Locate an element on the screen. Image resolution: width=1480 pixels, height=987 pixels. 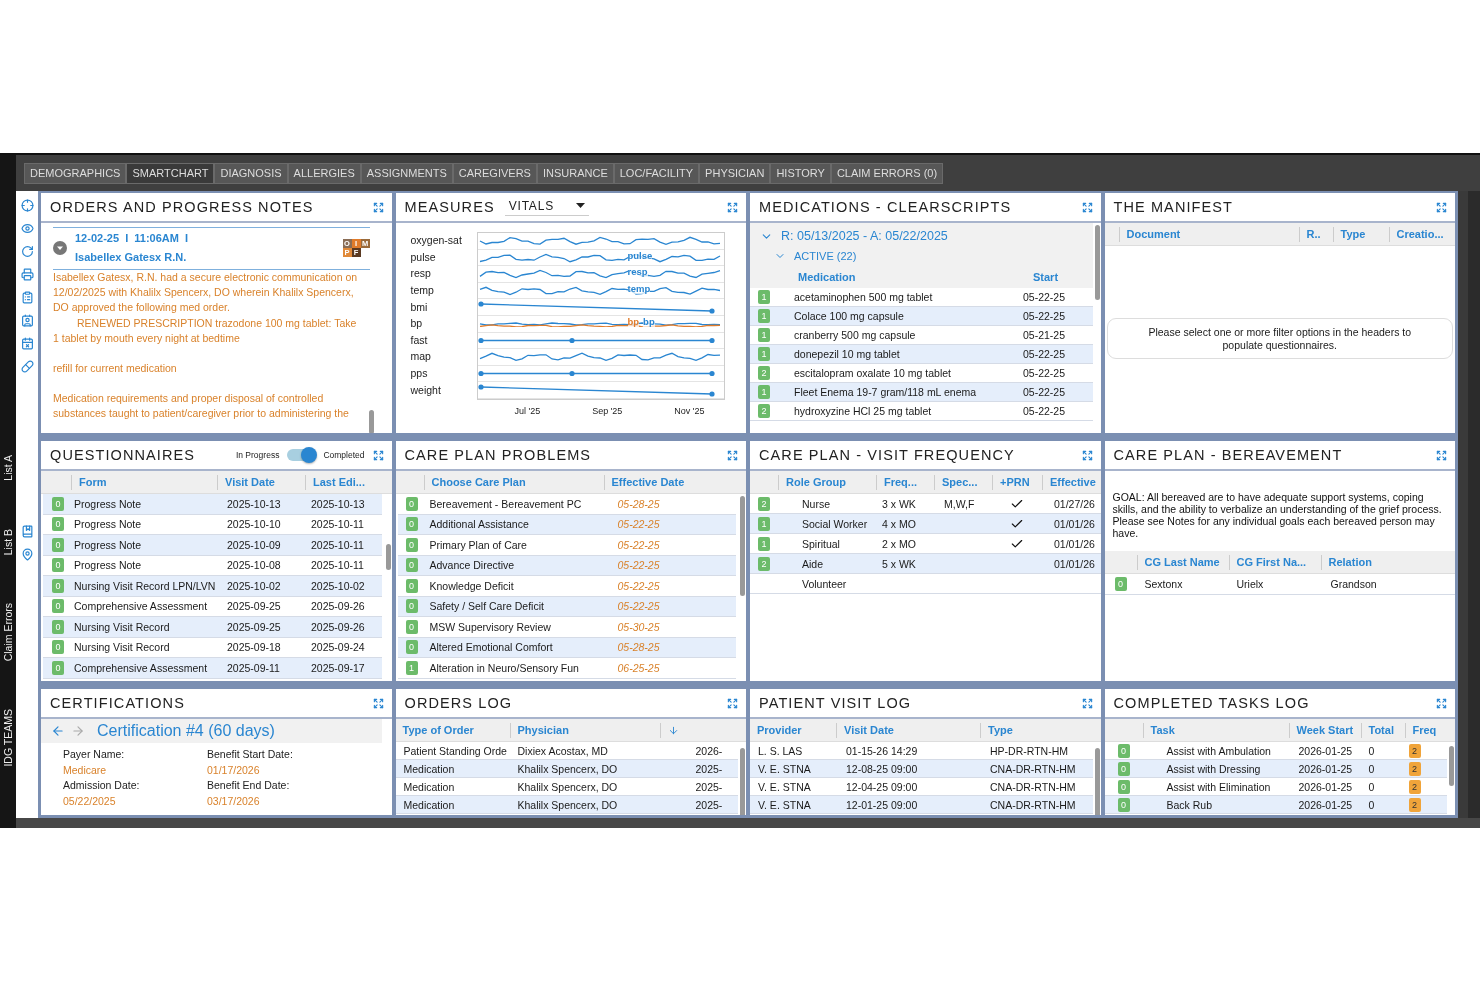
table-row: 0 Safety / Self Care Deficit 05-22-25 is located at coordinates (566, 606).